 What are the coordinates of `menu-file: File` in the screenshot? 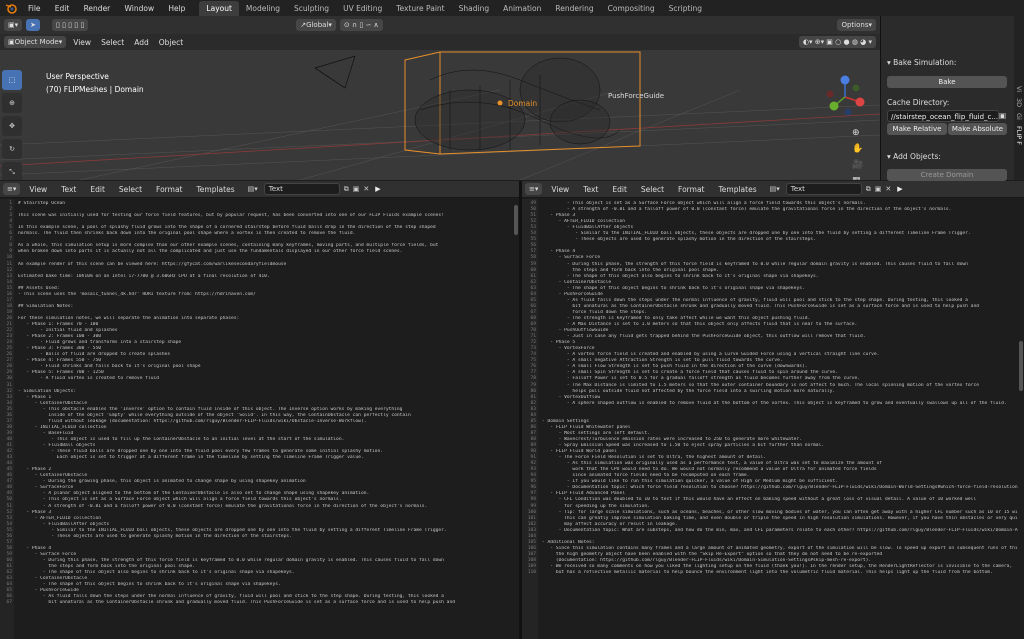 It's located at (34, 8).